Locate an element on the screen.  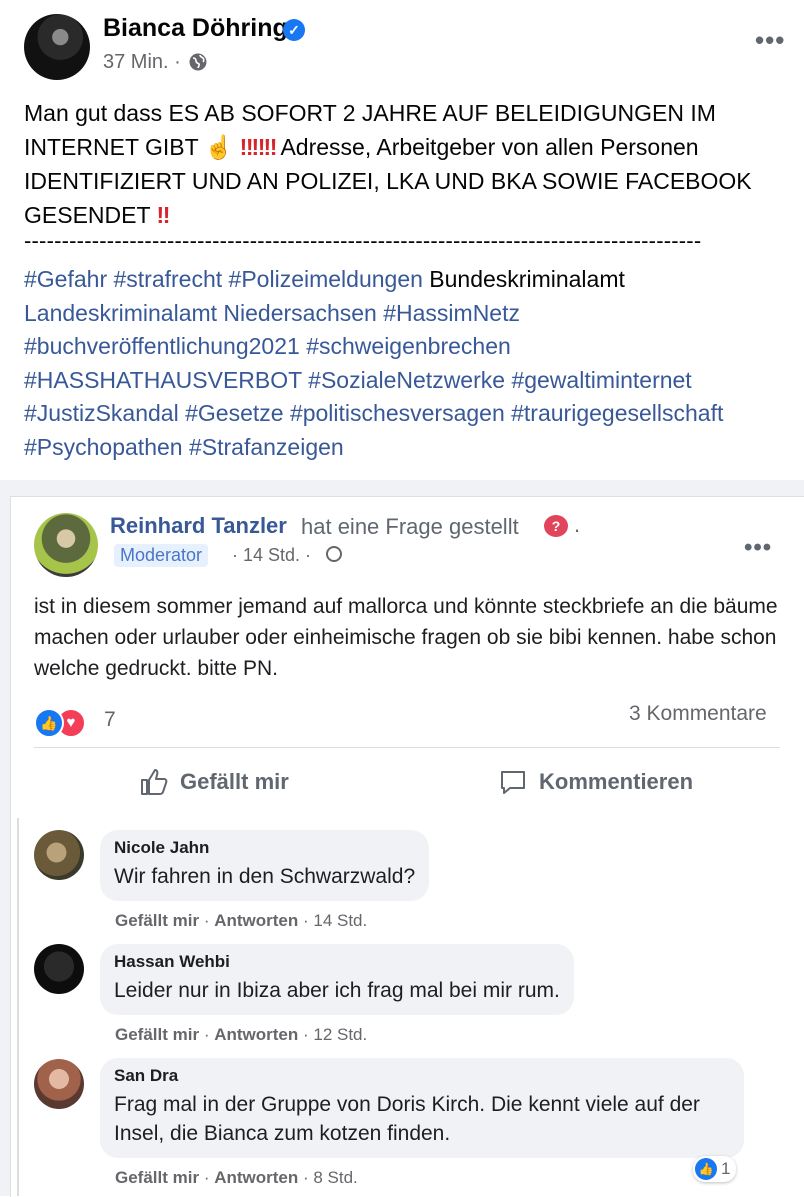
question-icon: ? is located at coordinates (556, 526).